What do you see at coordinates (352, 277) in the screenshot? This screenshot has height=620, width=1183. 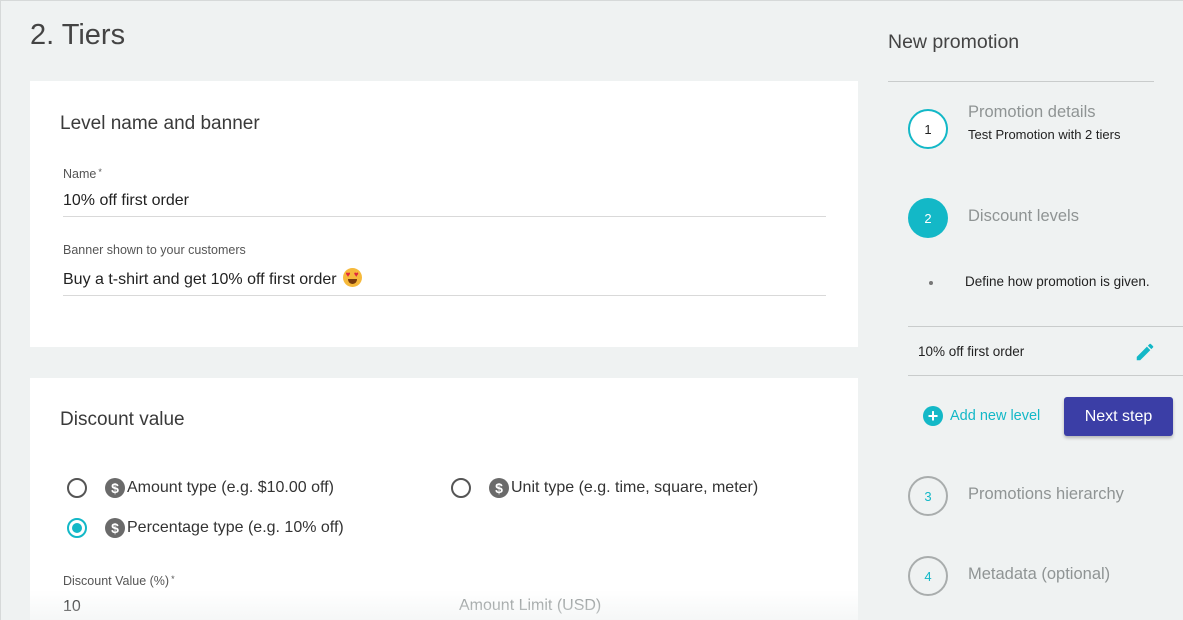 I see `smiling-face-with-heart-eyes-icon` at bounding box center [352, 277].